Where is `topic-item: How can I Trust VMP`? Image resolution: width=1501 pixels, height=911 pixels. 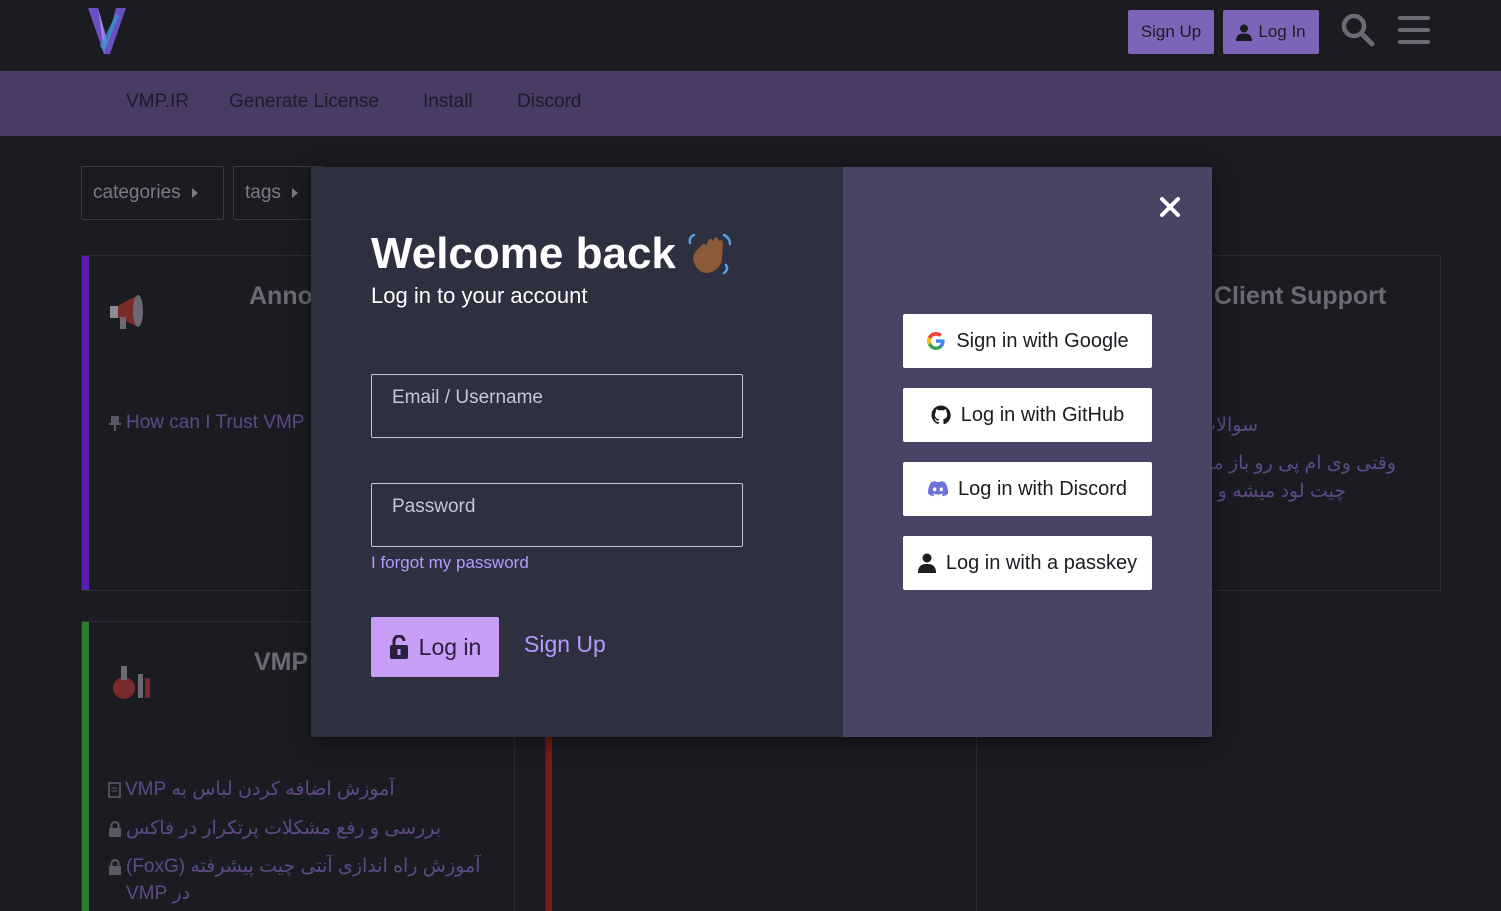 topic-item: How can I Trust VMP is located at coordinates (206, 423).